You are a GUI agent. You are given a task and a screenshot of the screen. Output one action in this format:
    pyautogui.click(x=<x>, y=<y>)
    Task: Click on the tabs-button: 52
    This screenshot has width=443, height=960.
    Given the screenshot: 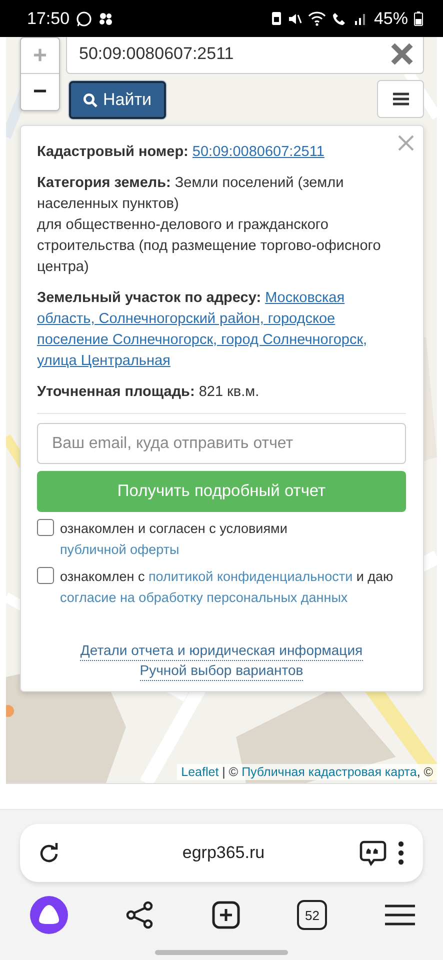 What is the action you would take?
    pyautogui.click(x=312, y=915)
    